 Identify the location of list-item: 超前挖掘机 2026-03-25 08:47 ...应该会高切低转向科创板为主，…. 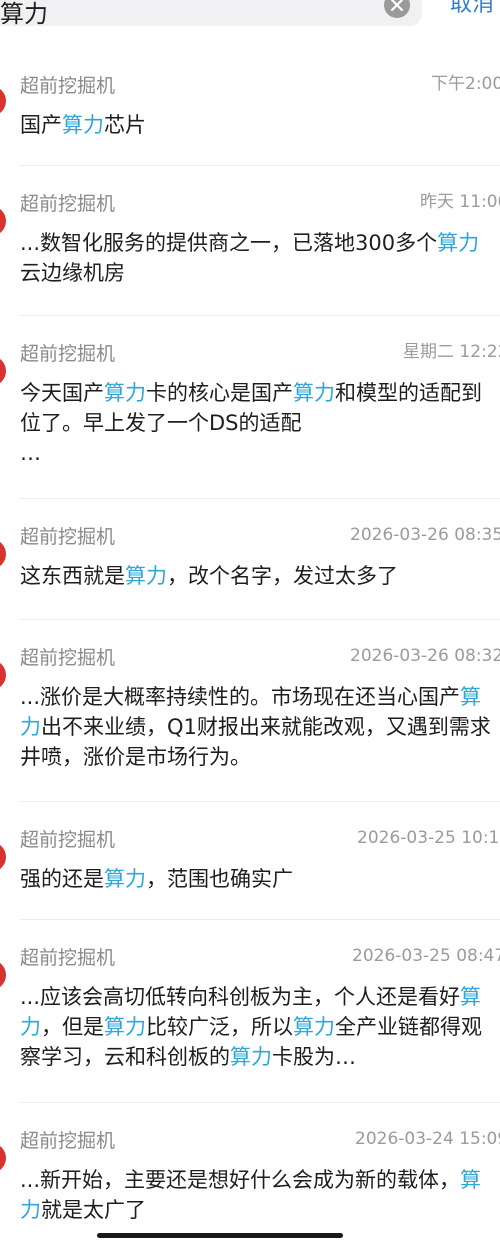
(250, 1011).